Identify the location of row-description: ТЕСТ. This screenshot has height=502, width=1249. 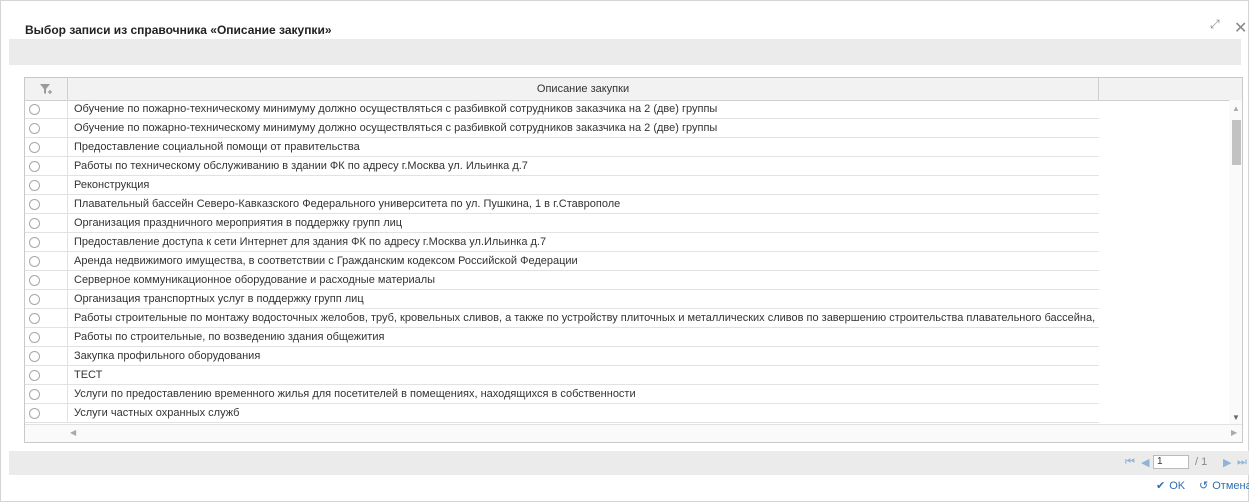
(88, 375).